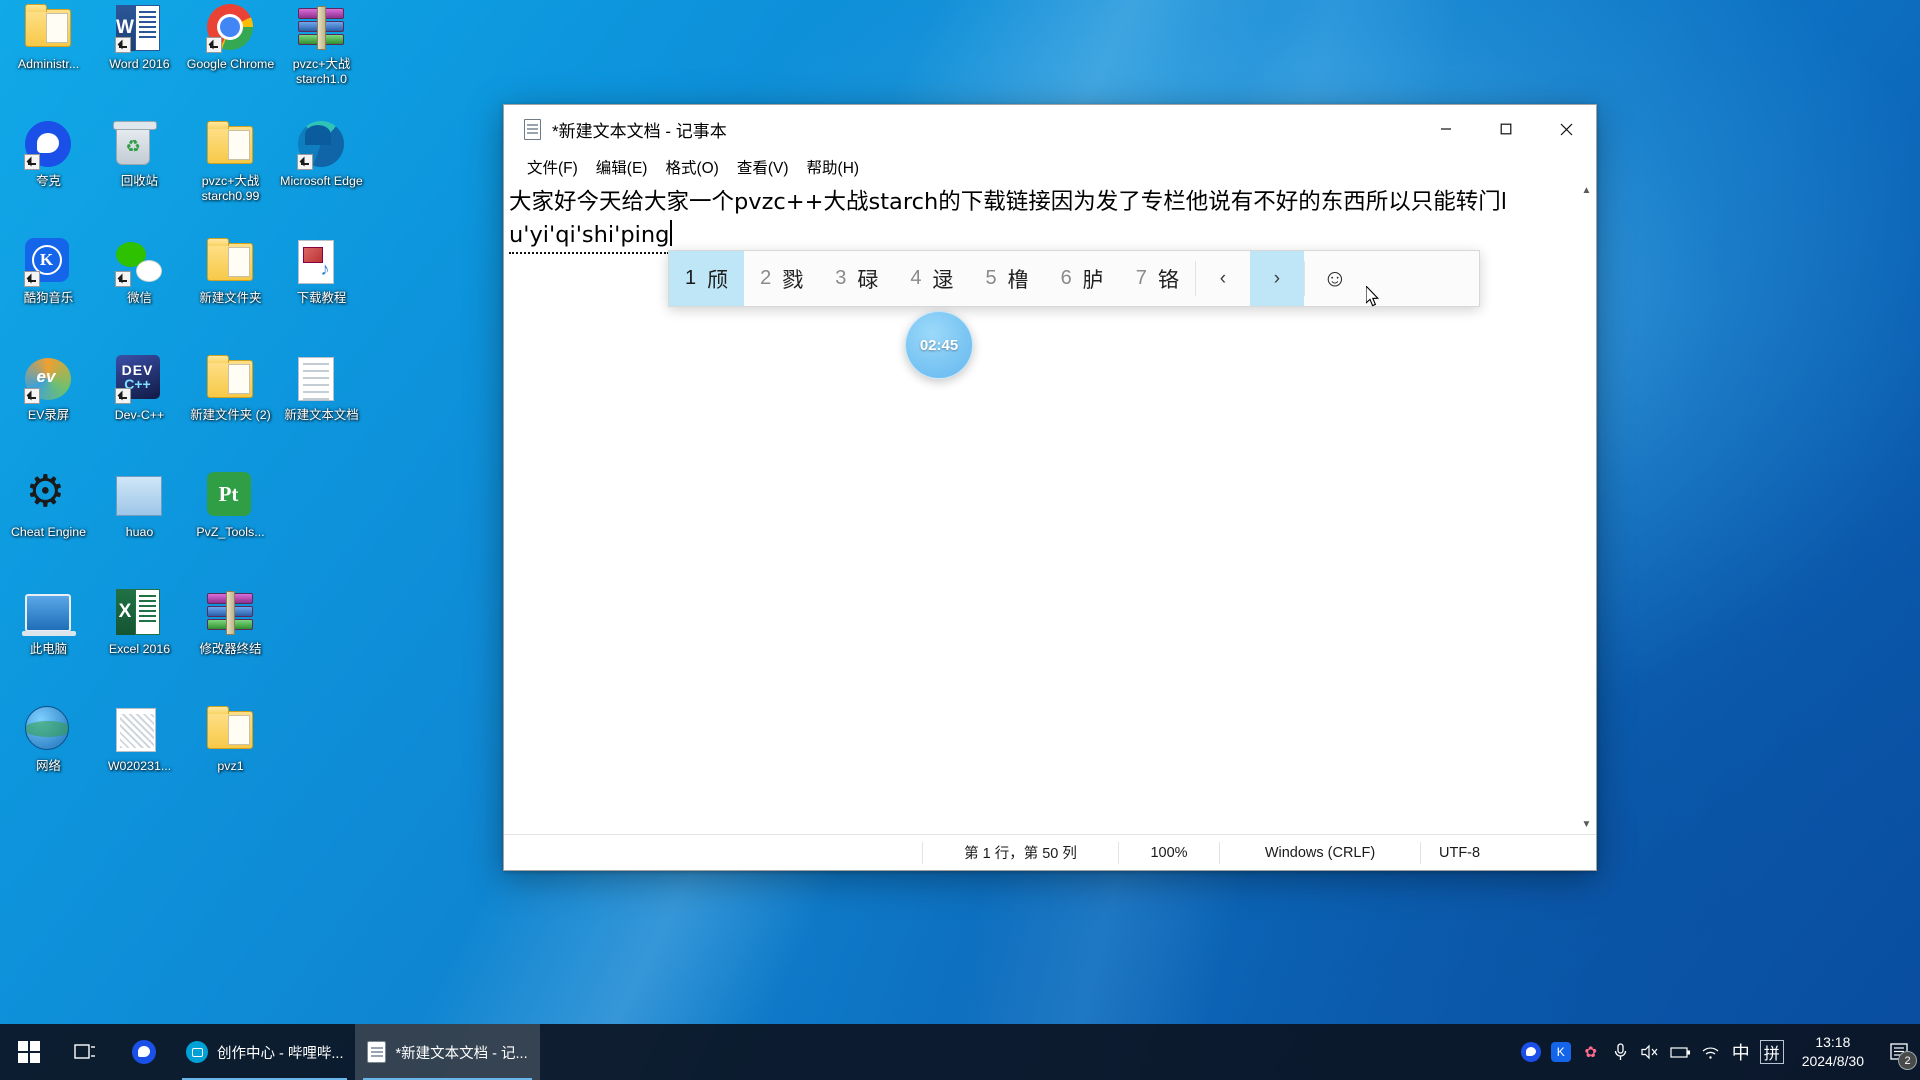  I want to click on ime-pinyin-icon: 拼, so click(1771, 1052).